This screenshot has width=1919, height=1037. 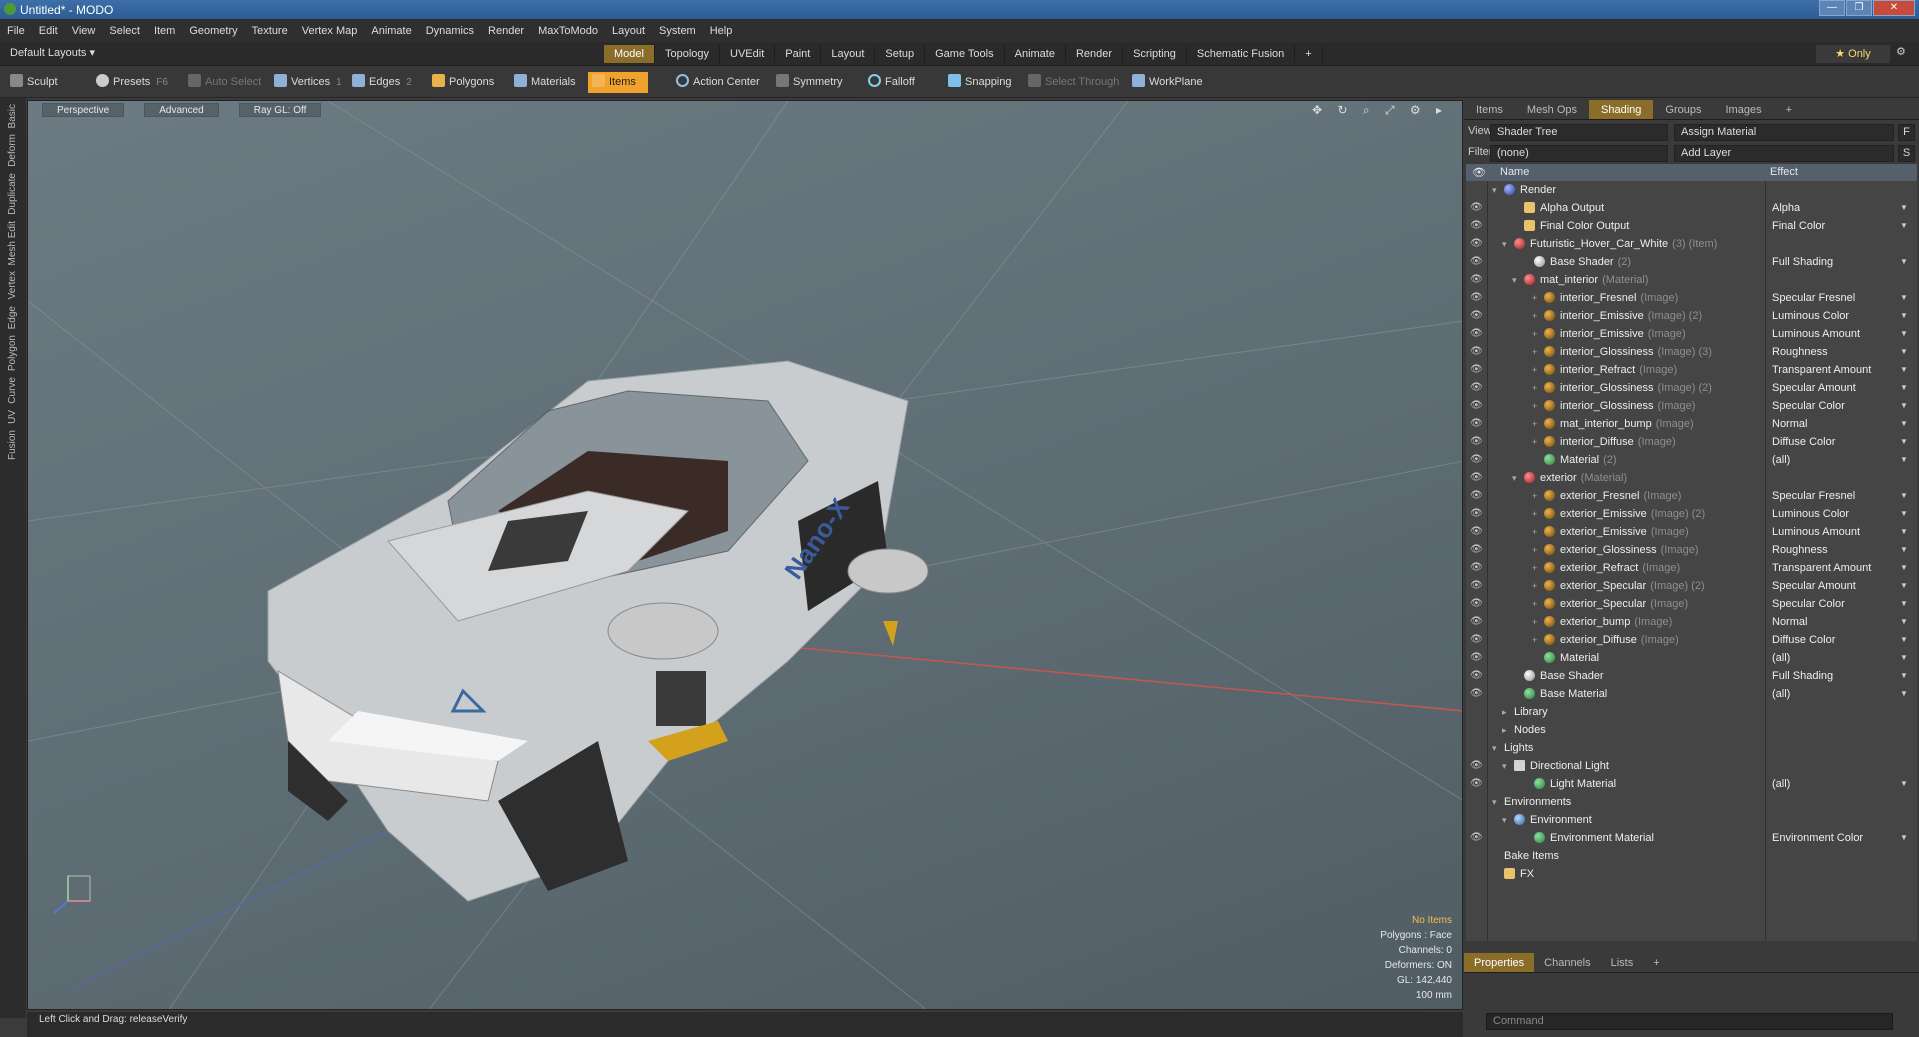 I want to click on menu-geometry: Geometry, so click(x=213, y=31).